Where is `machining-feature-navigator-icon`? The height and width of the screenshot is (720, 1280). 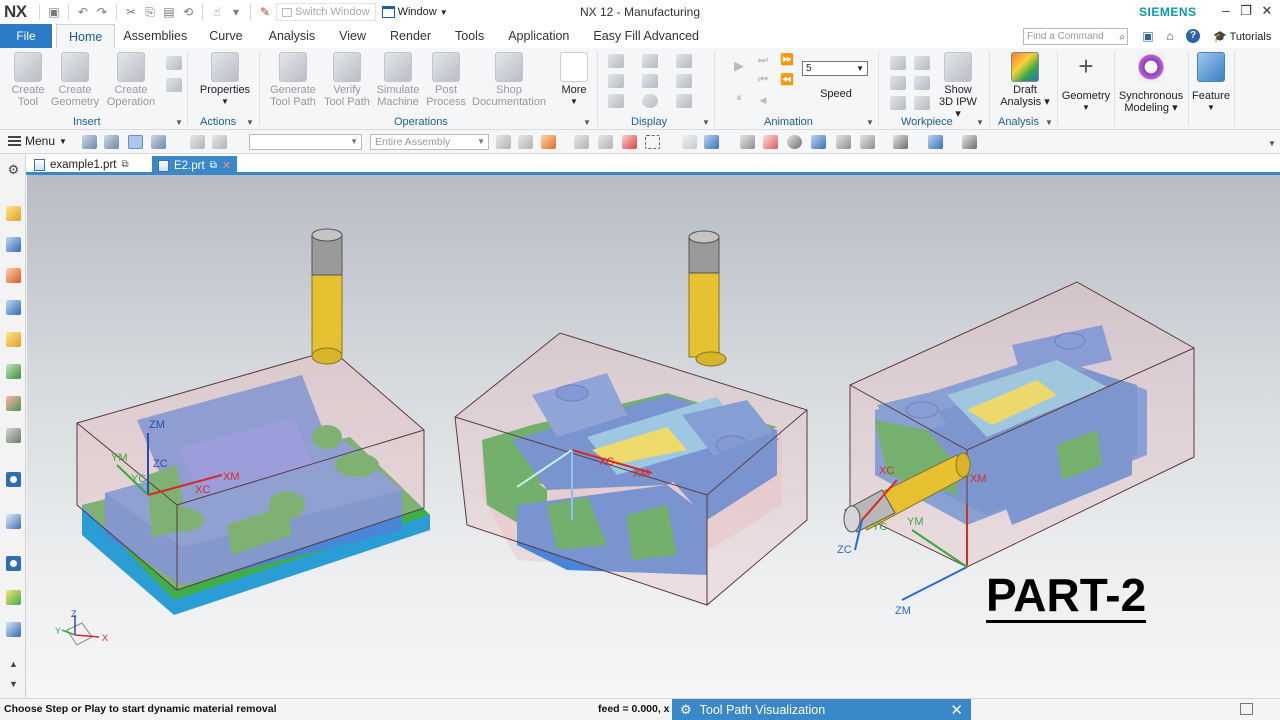 machining-feature-navigator-icon is located at coordinates (13, 275).